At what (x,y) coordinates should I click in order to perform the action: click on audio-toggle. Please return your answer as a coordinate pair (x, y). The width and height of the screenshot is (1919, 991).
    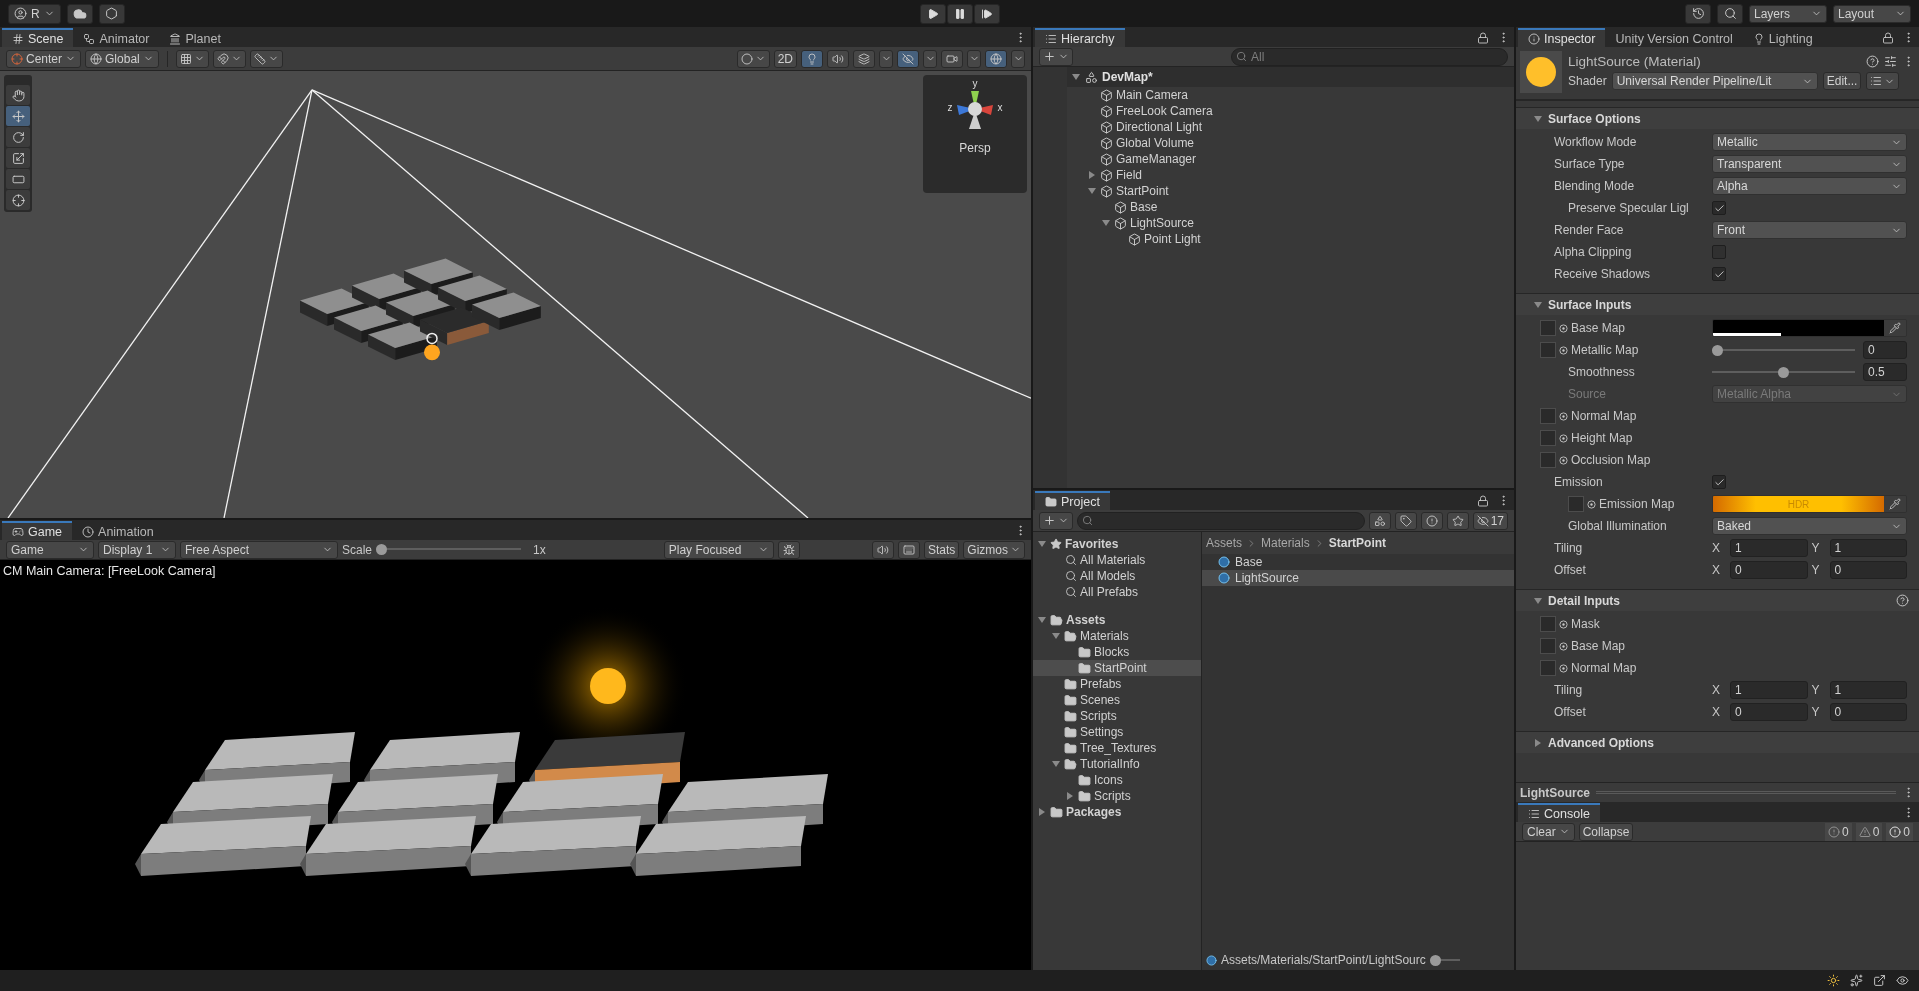
    Looking at the image, I should click on (838, 58).